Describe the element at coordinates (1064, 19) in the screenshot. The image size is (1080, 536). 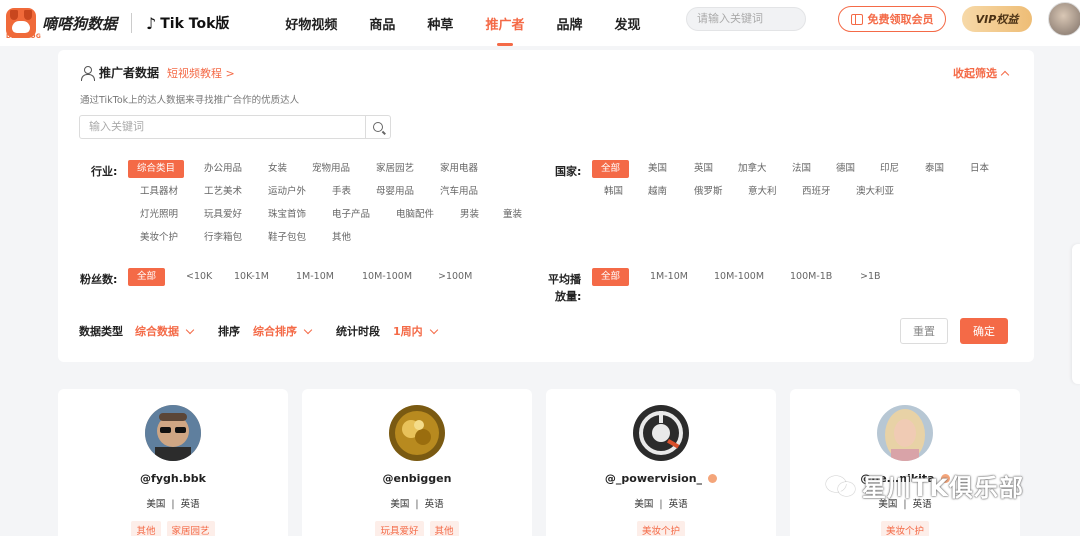
I see `user-avatar` at that location.